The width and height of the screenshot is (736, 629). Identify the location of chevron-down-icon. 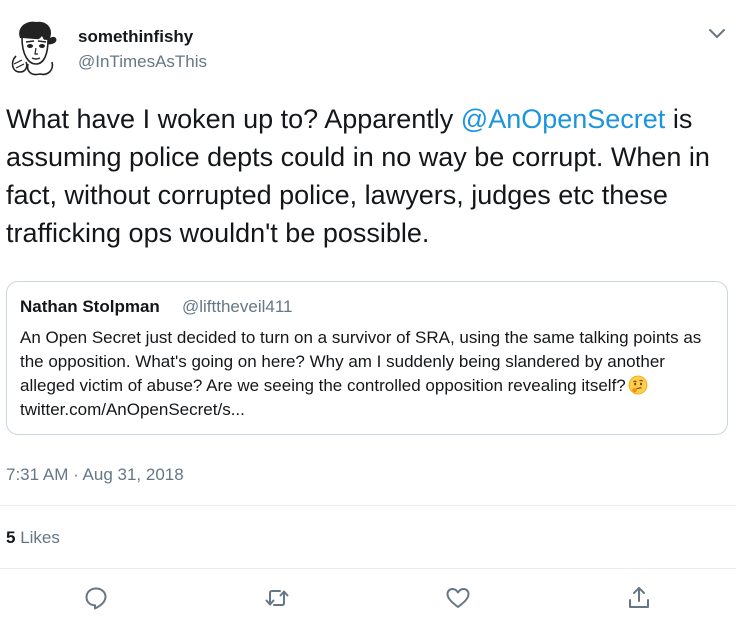
(717, 34).